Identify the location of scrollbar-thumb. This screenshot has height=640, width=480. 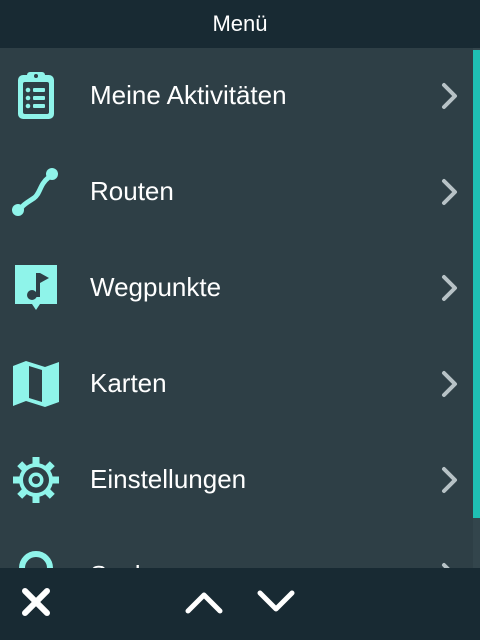
(476, 284).